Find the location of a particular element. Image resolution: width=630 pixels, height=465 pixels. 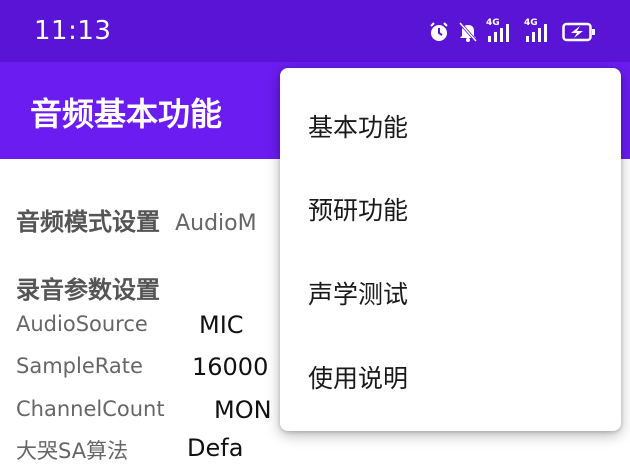

param-label: AudioSource is located at coordinates (82, 324).